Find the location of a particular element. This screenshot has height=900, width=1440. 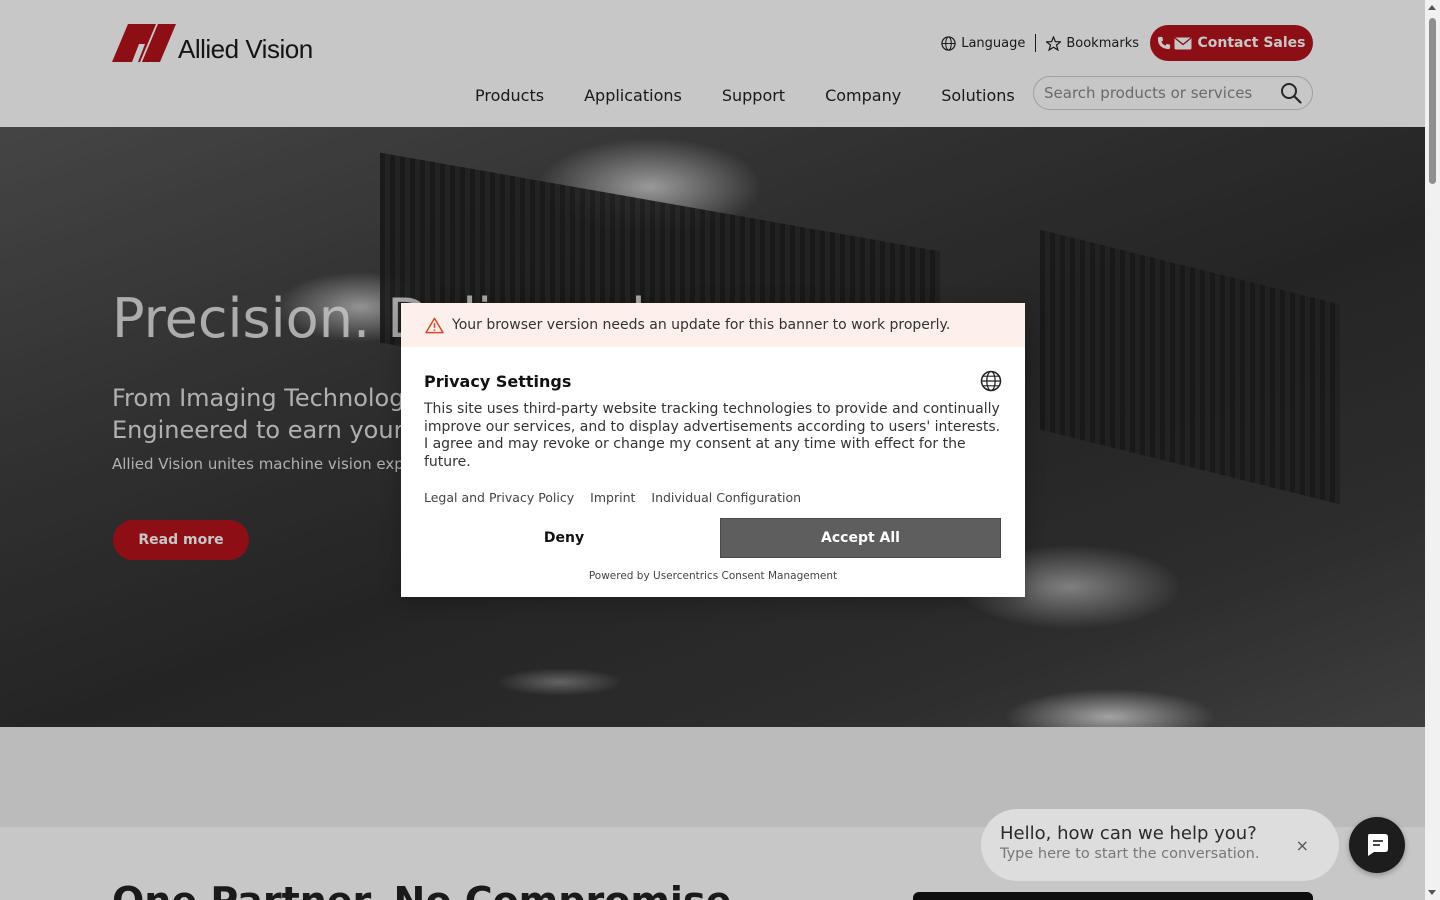

close-icon: × is located at coordinates (1302, 845).